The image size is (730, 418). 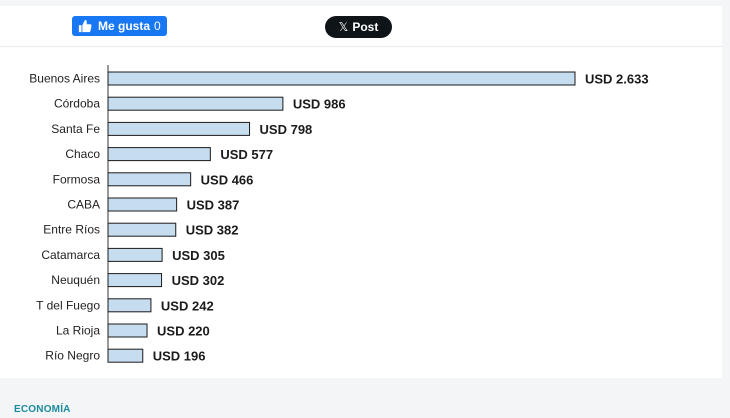 I want to click on category-label: La Rioja, so click(x=78, y=331).